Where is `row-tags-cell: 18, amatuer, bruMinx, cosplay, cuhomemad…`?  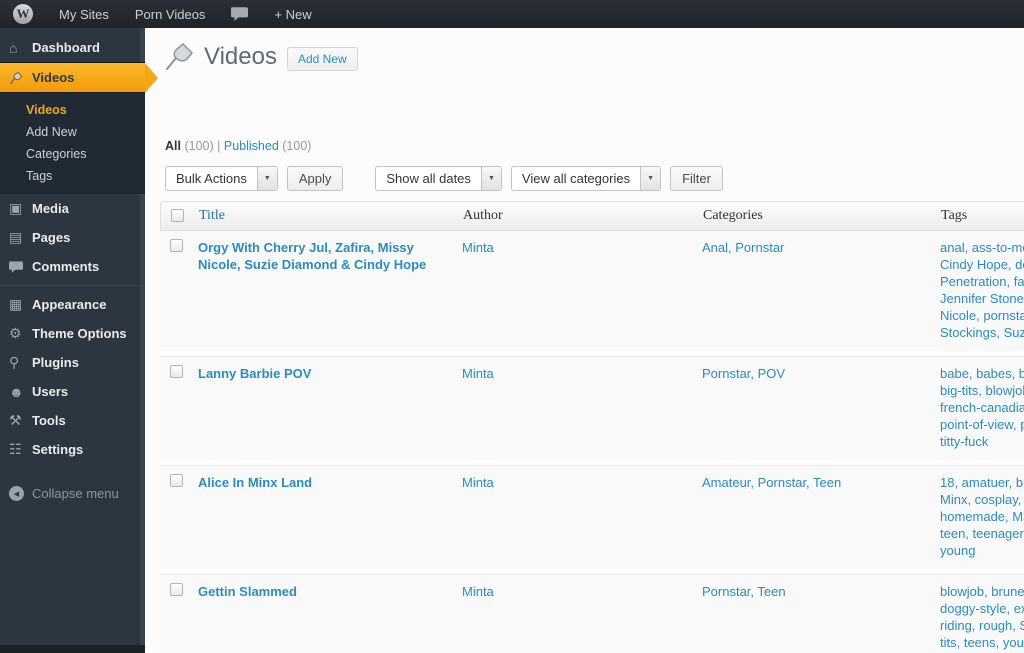 row-tags-cell: 18, amatuer, bruMinx, cosplay, cuhomemad… is located at coordinates (982, 517).